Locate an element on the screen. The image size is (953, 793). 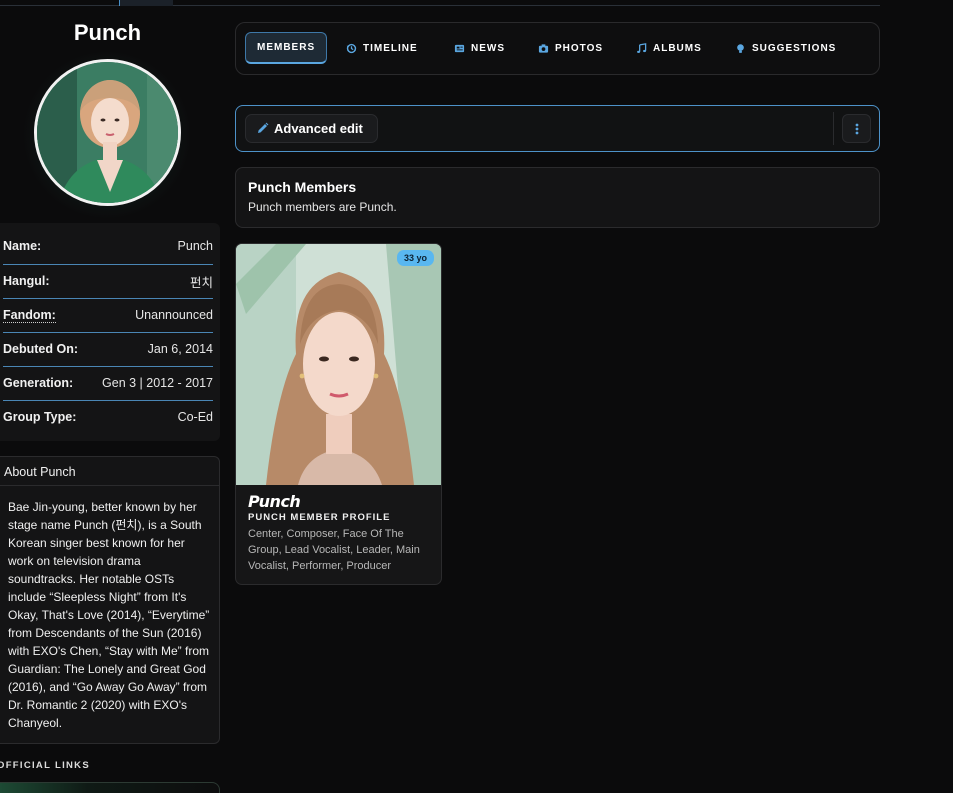
info-value: Unannounced is located at coordinates (174, 315).